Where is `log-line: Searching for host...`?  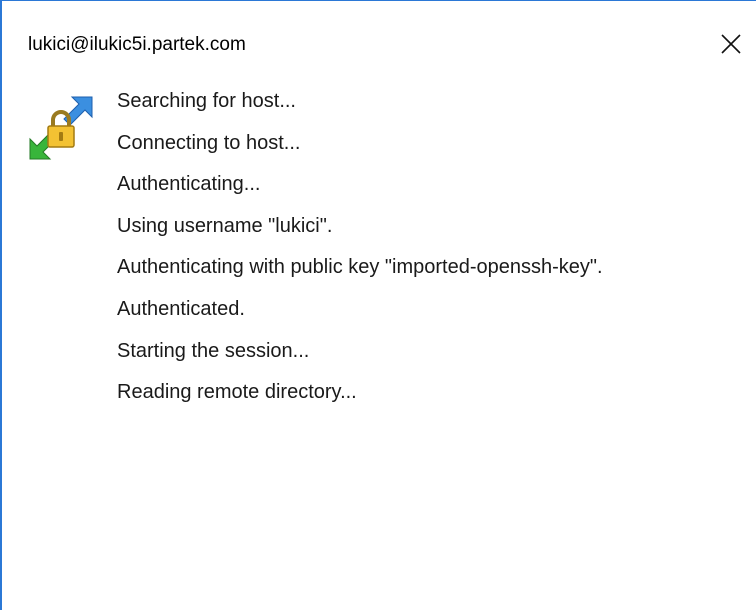
log-line: Searching for host... is located at coordinates (206, 101).